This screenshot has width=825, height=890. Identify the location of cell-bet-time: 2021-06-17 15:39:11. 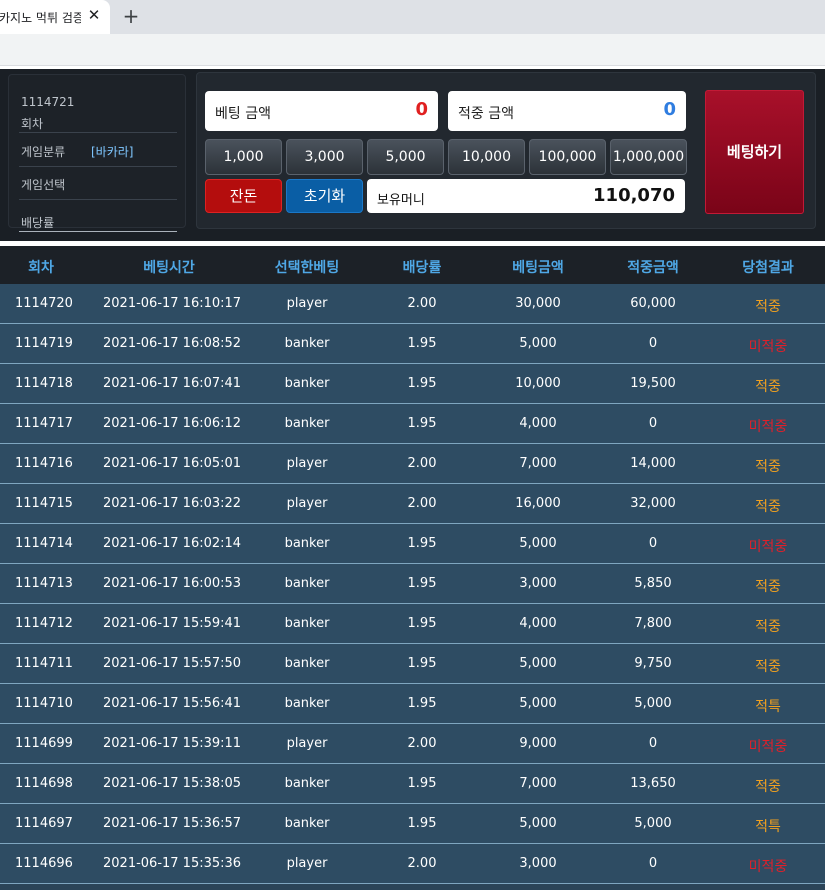
(172, 743).